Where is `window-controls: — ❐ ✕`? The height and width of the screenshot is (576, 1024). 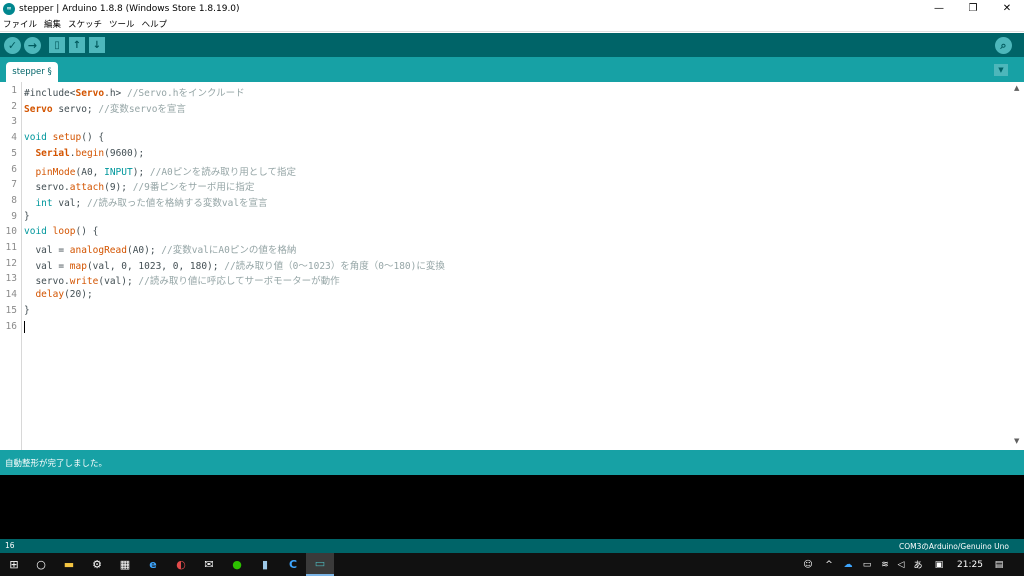
window-controls: — ❐ ✕ is located at coordinates (973, 8).